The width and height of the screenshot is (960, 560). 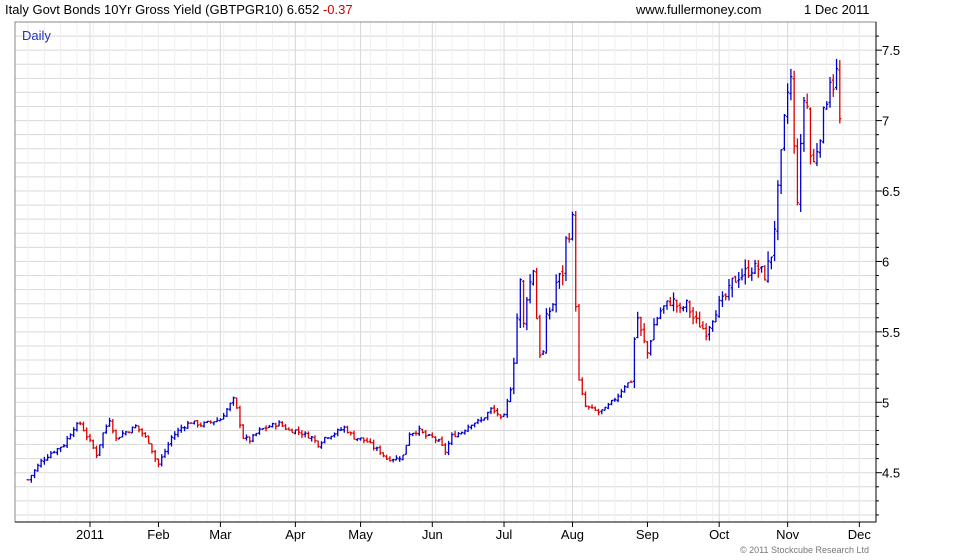 What do you see at coordinates (788, 534) in the screenshot?
I see `x-tick-label: Nov` at bounding box center [788, 534].